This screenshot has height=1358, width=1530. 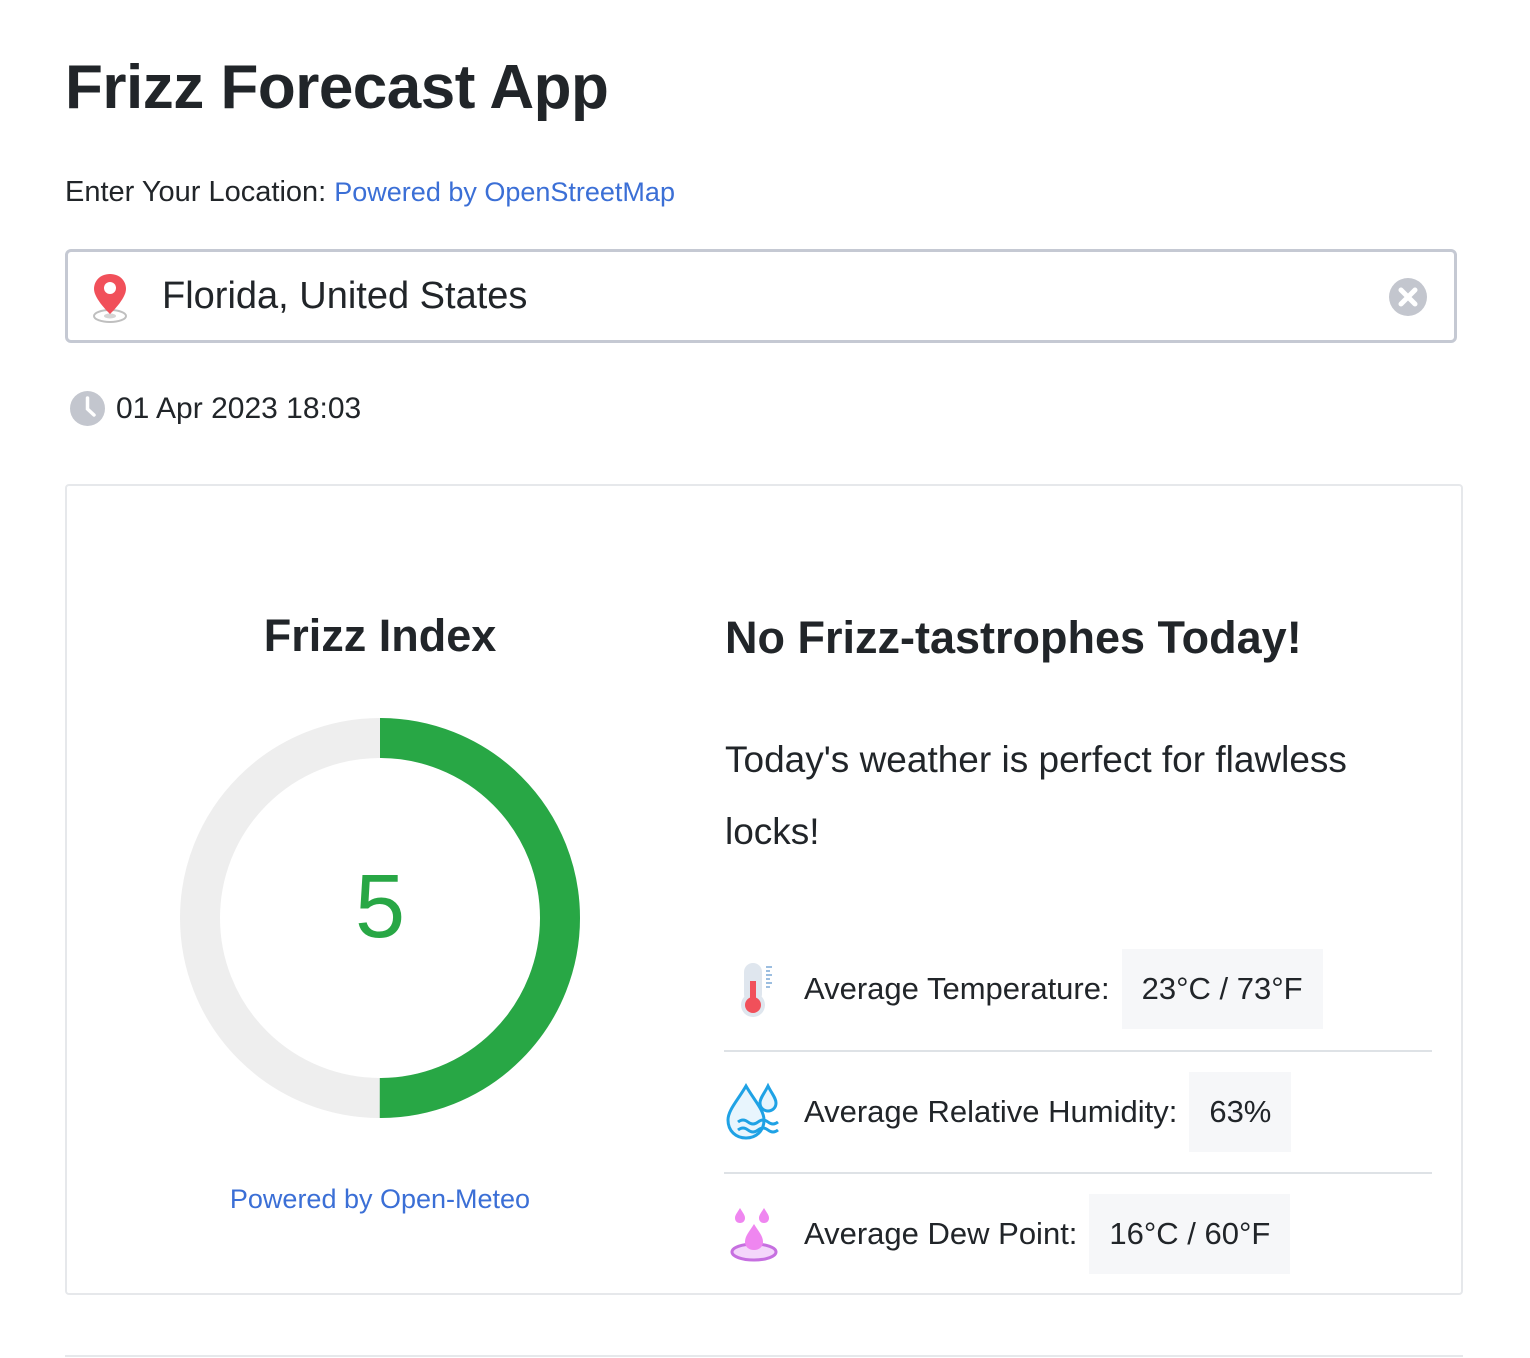 I want to click on frizz-index-title: Frizz Index, so click(x=380, y=635).